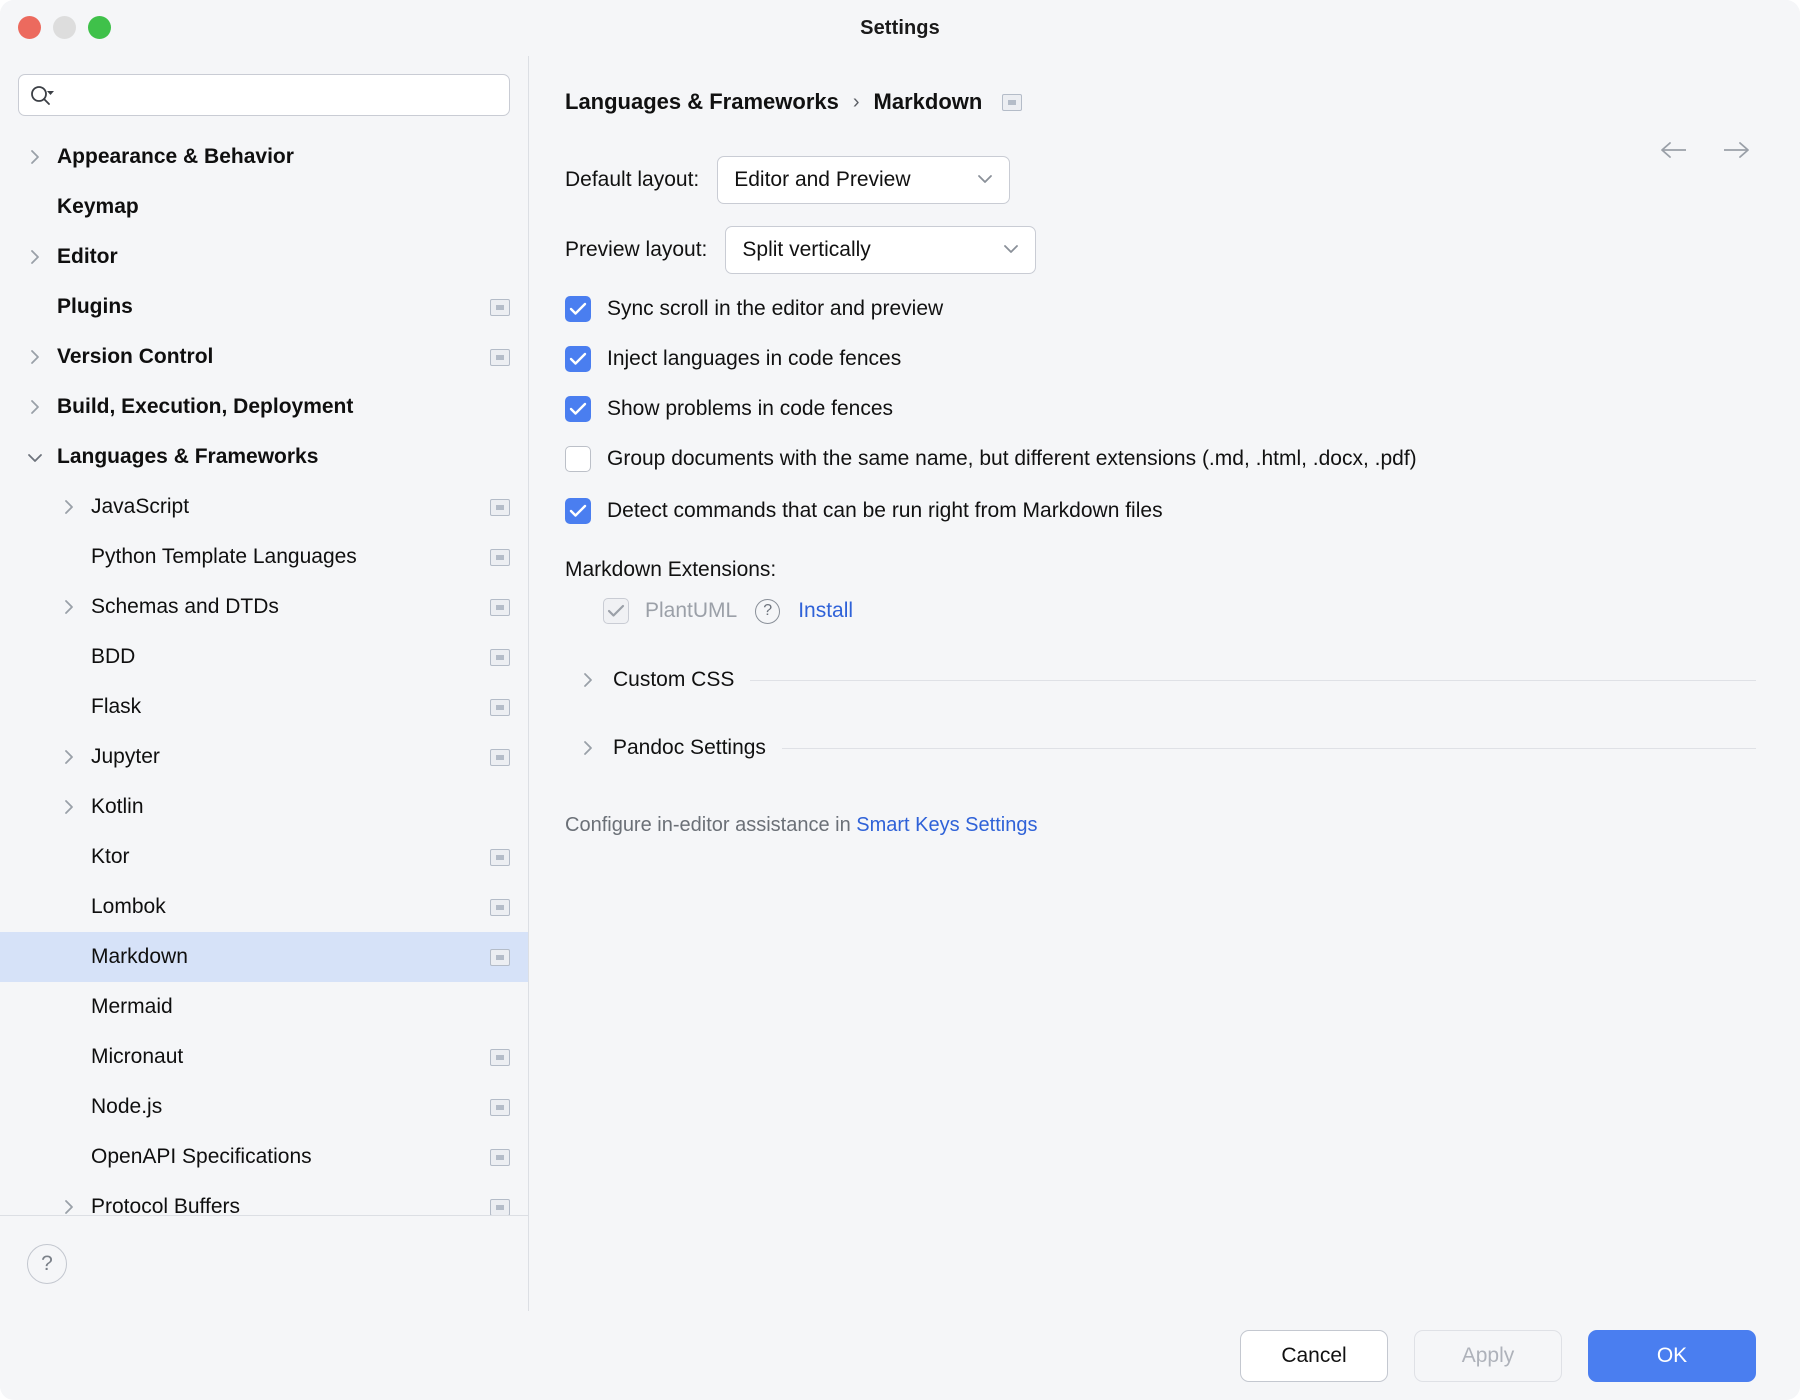 The image size is (1800, 1400). I want to click on minimize-button, so click(64, 27).